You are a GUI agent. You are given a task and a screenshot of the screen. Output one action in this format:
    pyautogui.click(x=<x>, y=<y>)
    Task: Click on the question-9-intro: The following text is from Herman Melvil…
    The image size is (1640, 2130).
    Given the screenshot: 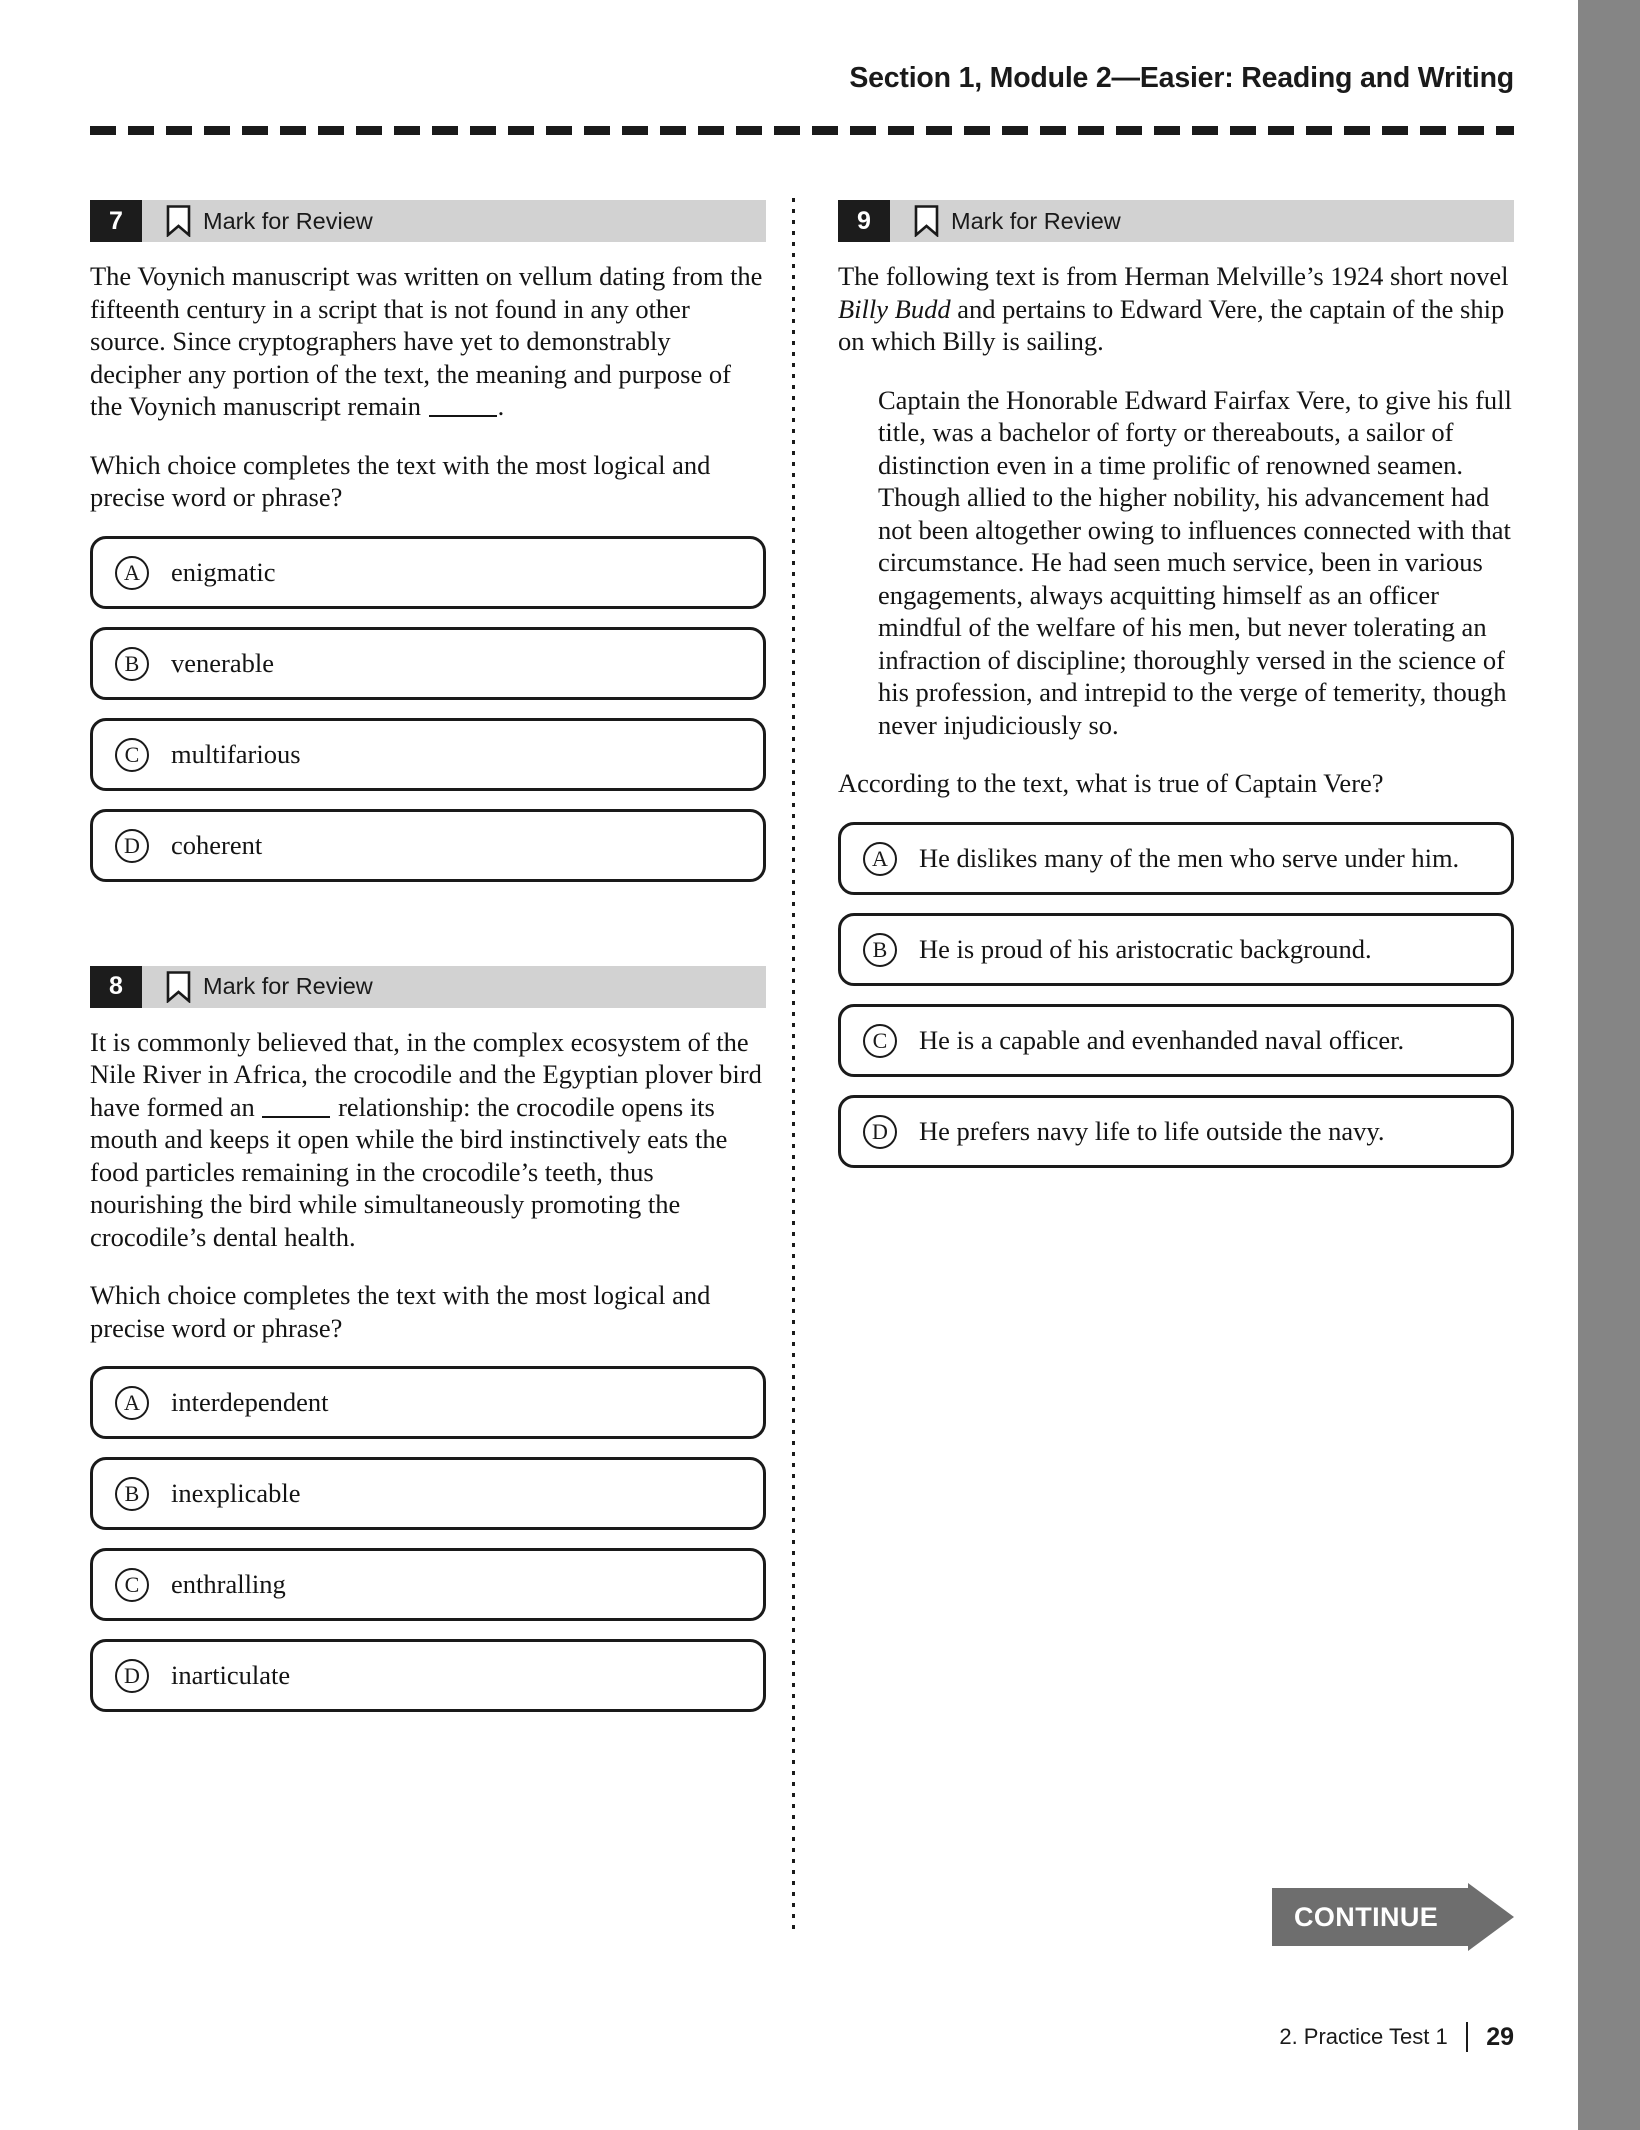 What is the action you would take?
    pyautogui.click(x=1176, y=309)
    